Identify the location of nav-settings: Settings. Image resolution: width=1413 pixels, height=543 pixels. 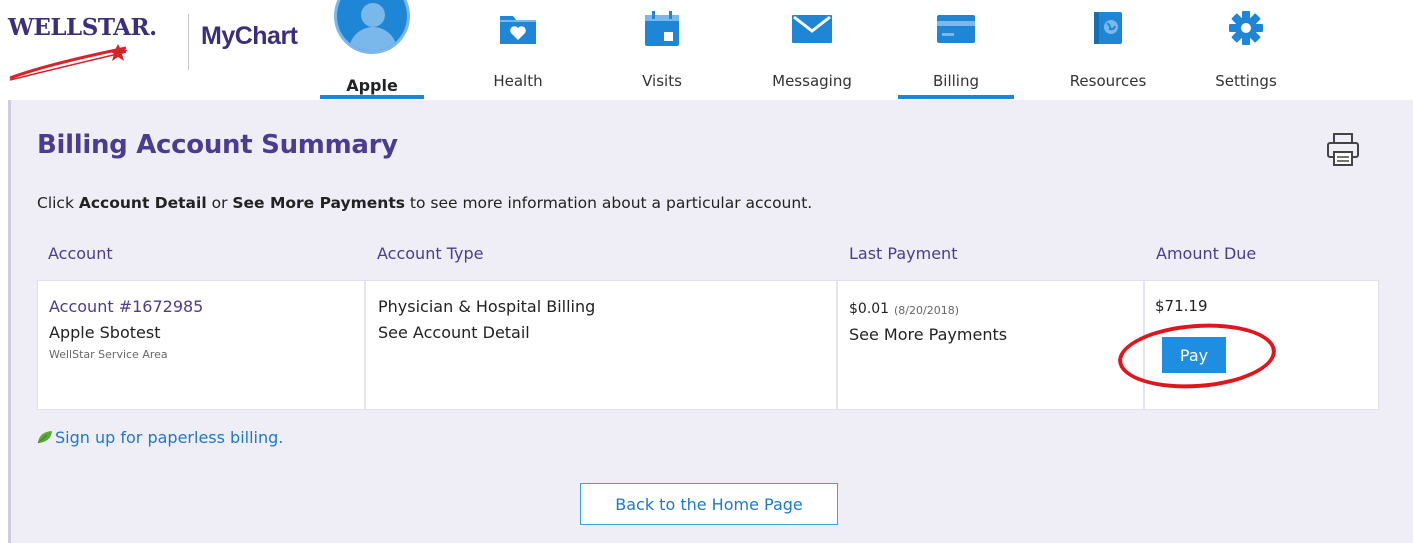
(1246, 50).